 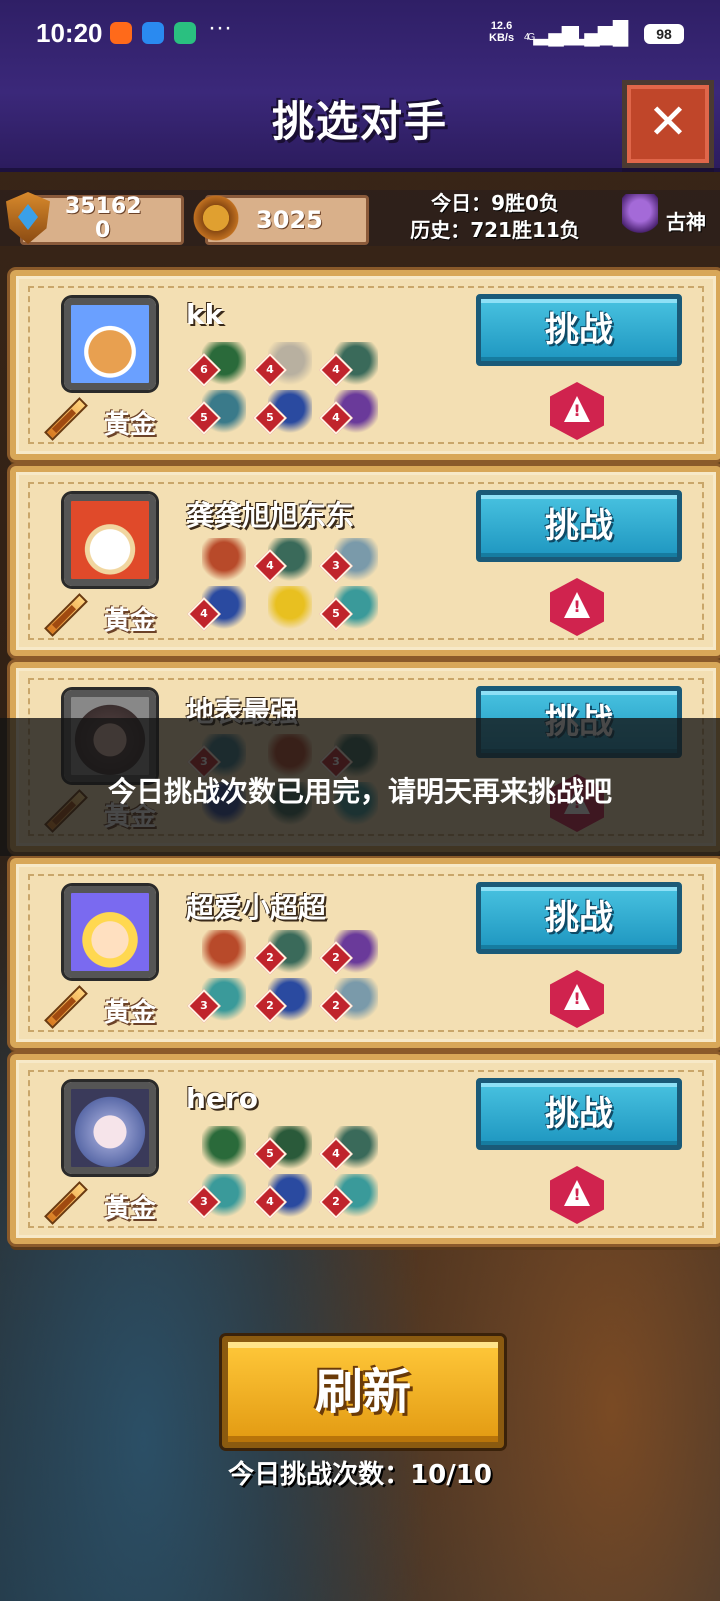 I want to click on page-title: 挑选对手, so click(x=359, y=121).